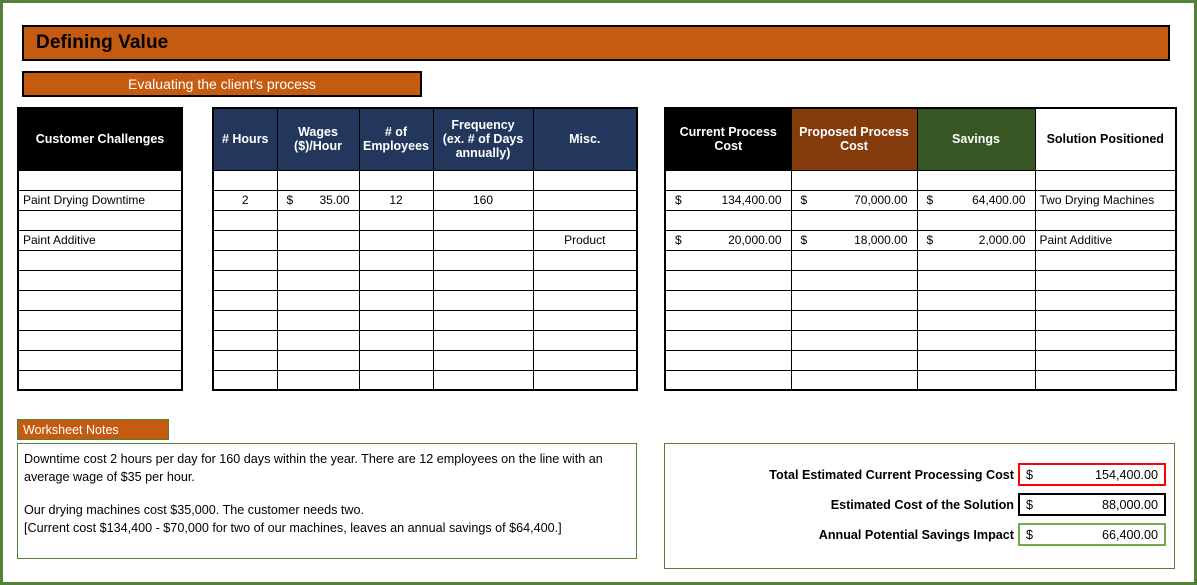 The image size is (1197, 585). Describe the element at coordinates (1092, 534) in the screenshot. I see `summary-value-savings-impact: $ 66,400.00` at that location.